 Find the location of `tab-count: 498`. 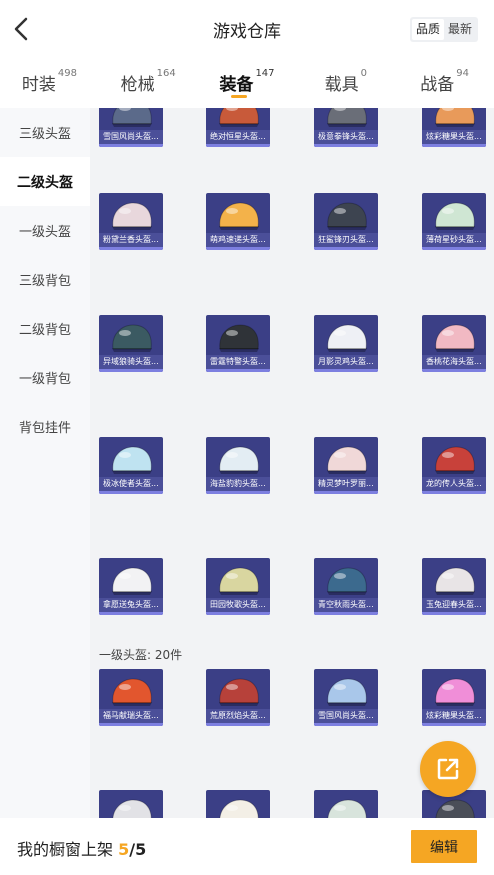

tab-count: 498 is located at coordinates (67, 73).